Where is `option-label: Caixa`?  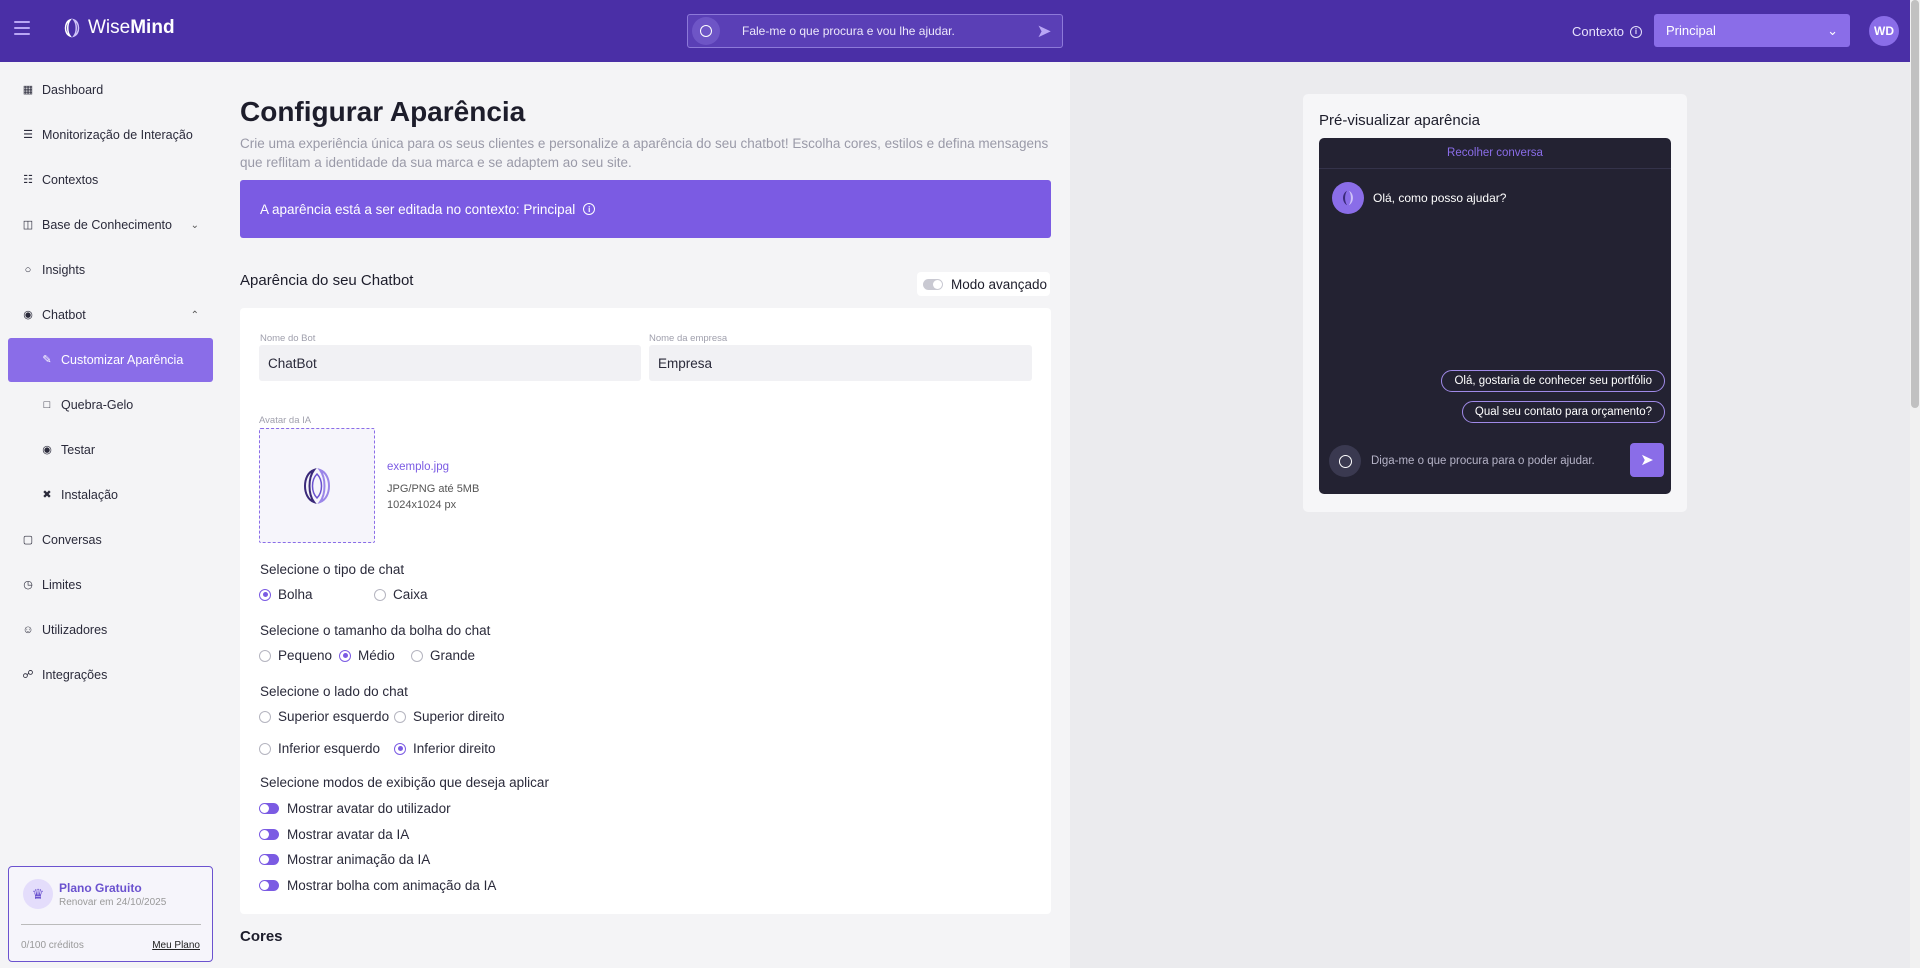 option-label: Caixa is located at coordinates (410, 594).